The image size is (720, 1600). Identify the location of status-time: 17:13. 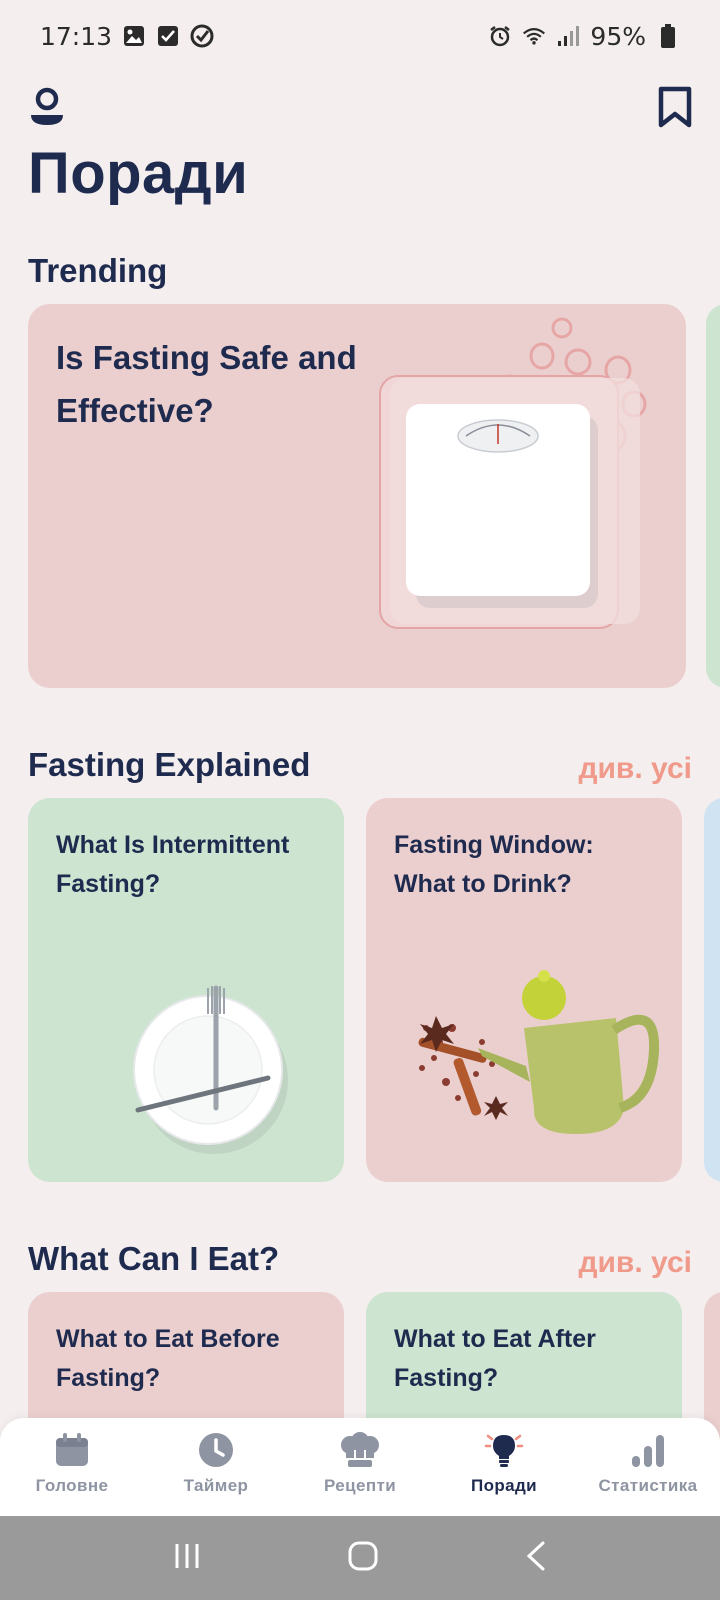
(76, 36).